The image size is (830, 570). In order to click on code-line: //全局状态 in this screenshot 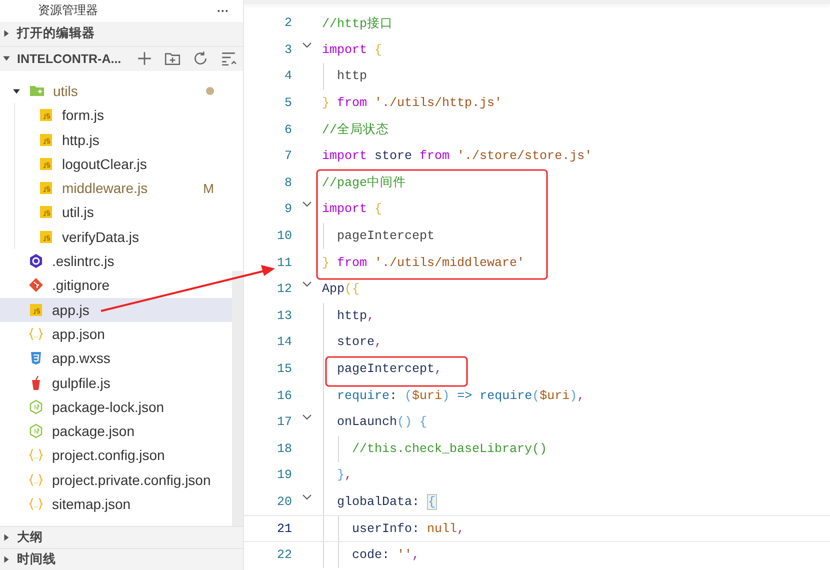, I will do `click(356, 130)`.